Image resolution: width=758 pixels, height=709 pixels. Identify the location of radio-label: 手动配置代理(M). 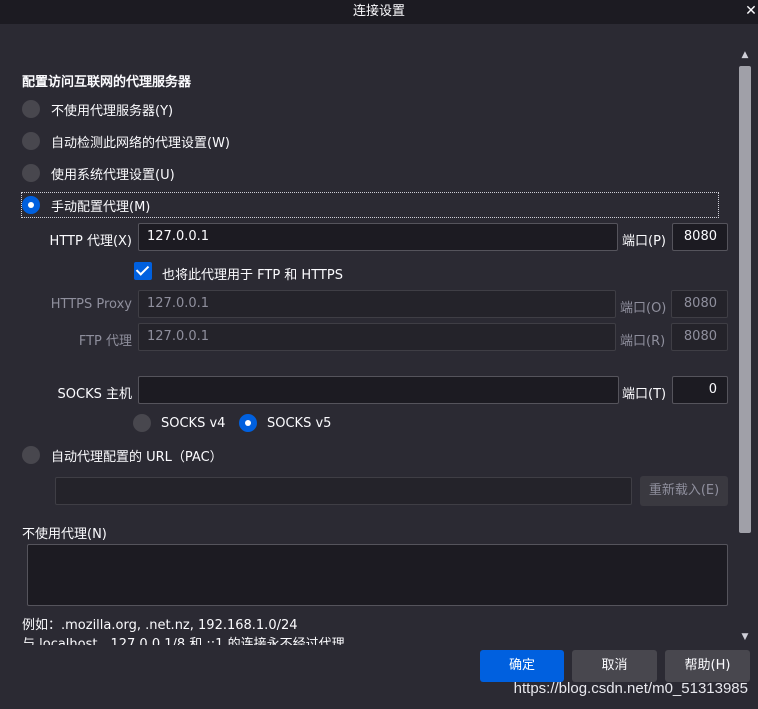
(101, 207).